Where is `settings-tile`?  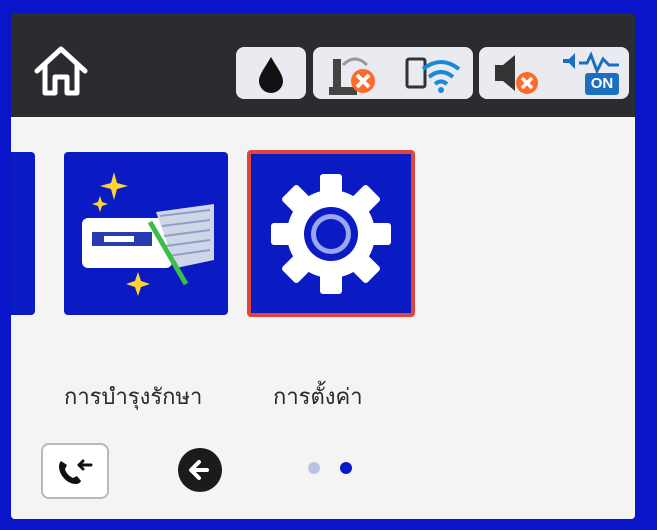
settings-tile is located at coordinates (331, 233).